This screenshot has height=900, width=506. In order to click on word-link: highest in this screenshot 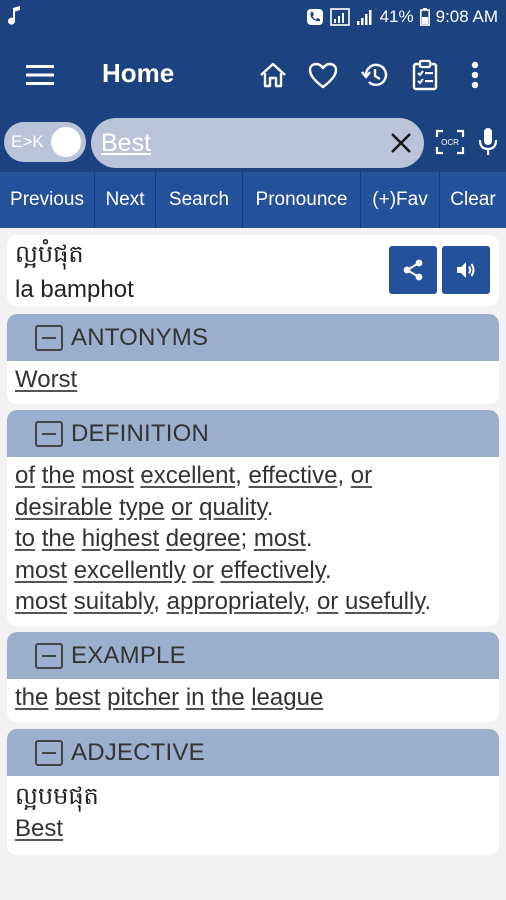, I will do `click(120, 538)`.